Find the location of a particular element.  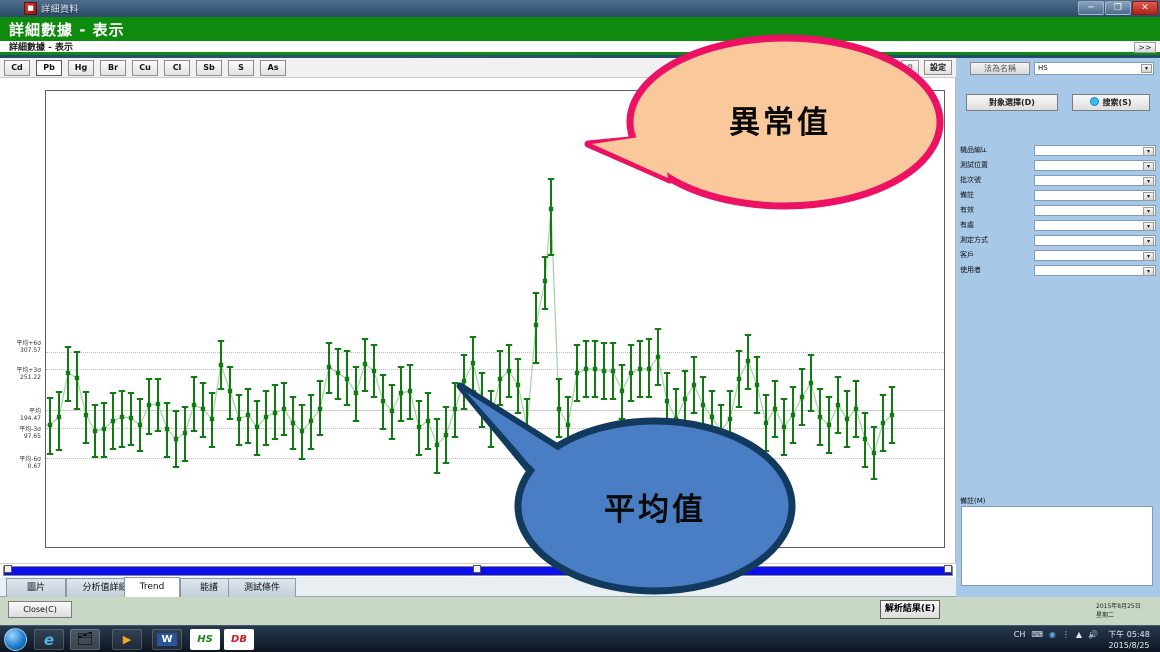

window-titlebar: ■ 詳細資料 ─ ❐ ✕ is located at coordinates (580, 8).